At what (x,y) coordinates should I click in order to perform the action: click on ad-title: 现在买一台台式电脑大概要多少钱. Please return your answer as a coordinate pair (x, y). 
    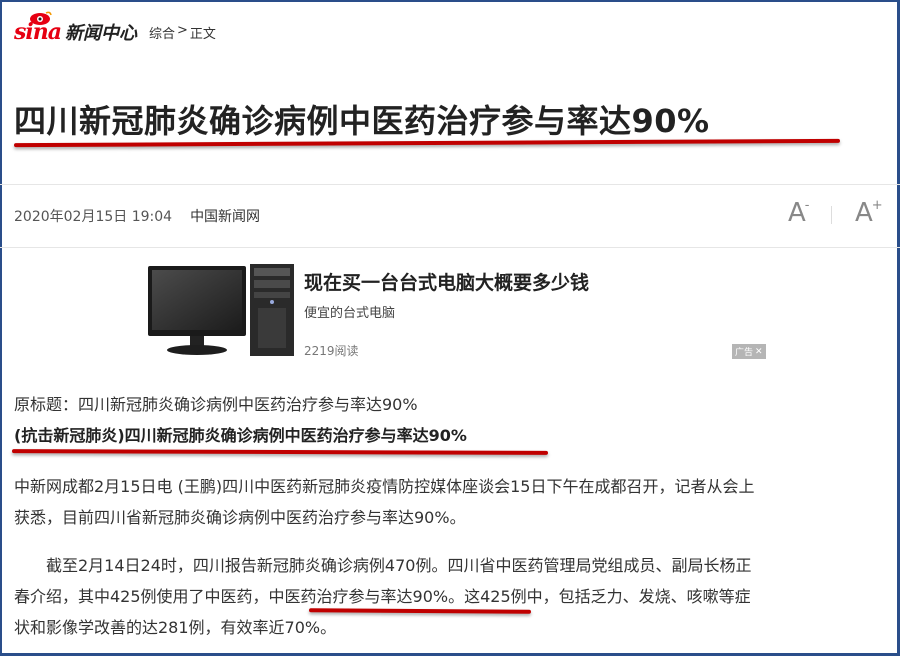
    Looking at the image, I should click on (446, 281).